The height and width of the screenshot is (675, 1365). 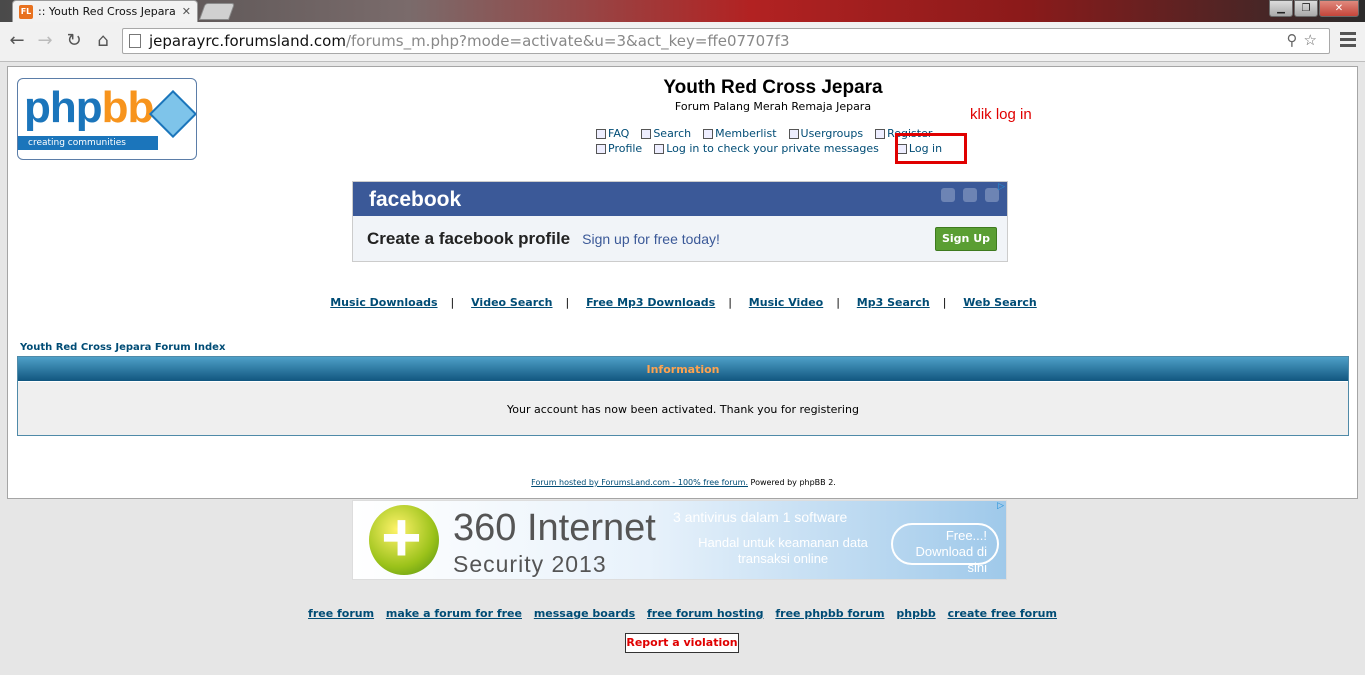 I want to click on logo-tagline: creating communities, so click(x=88, y=143).